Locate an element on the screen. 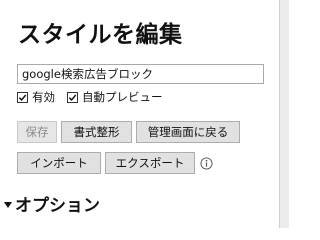 This screenshot has height=240, width=320. options-section-header: オプション is located at coordinates (52, 203).